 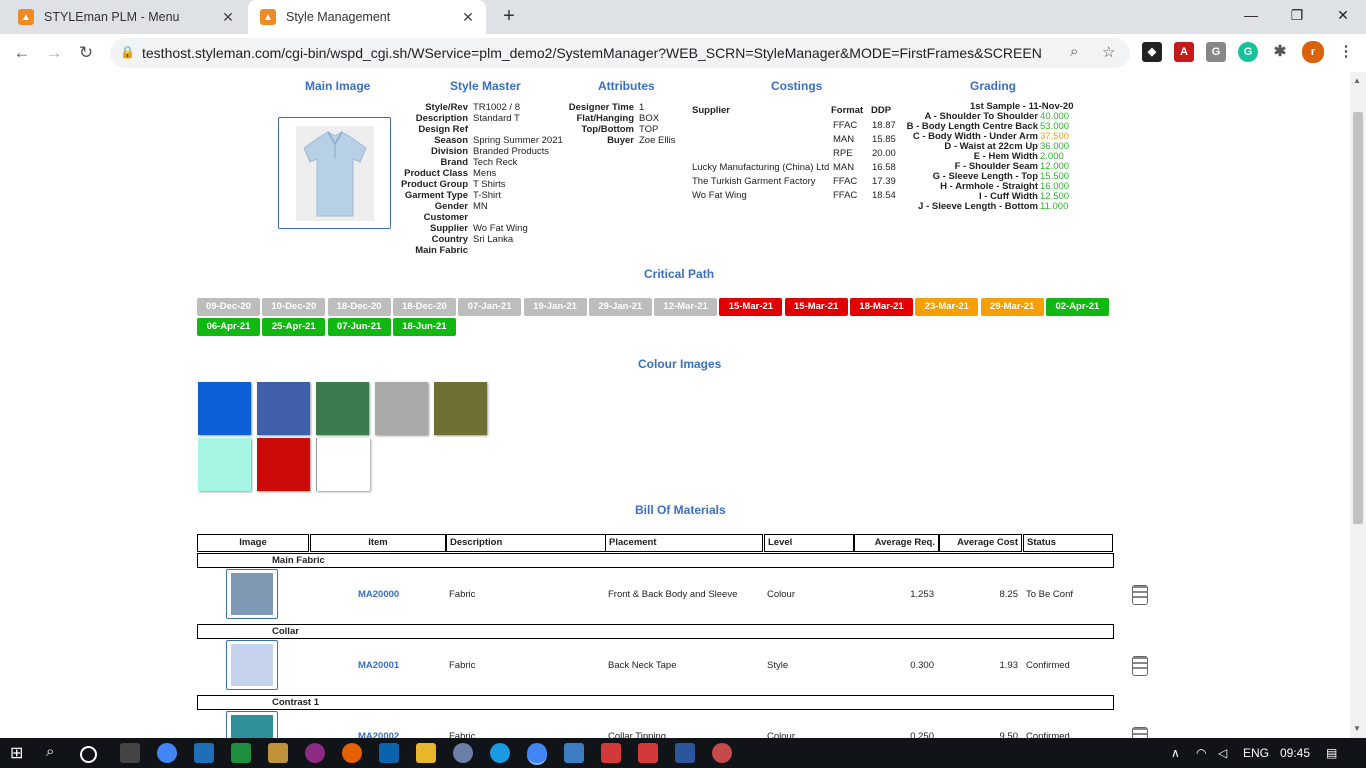 I want to click on wifi-icon: ◠, so click(x=1201, y=753).